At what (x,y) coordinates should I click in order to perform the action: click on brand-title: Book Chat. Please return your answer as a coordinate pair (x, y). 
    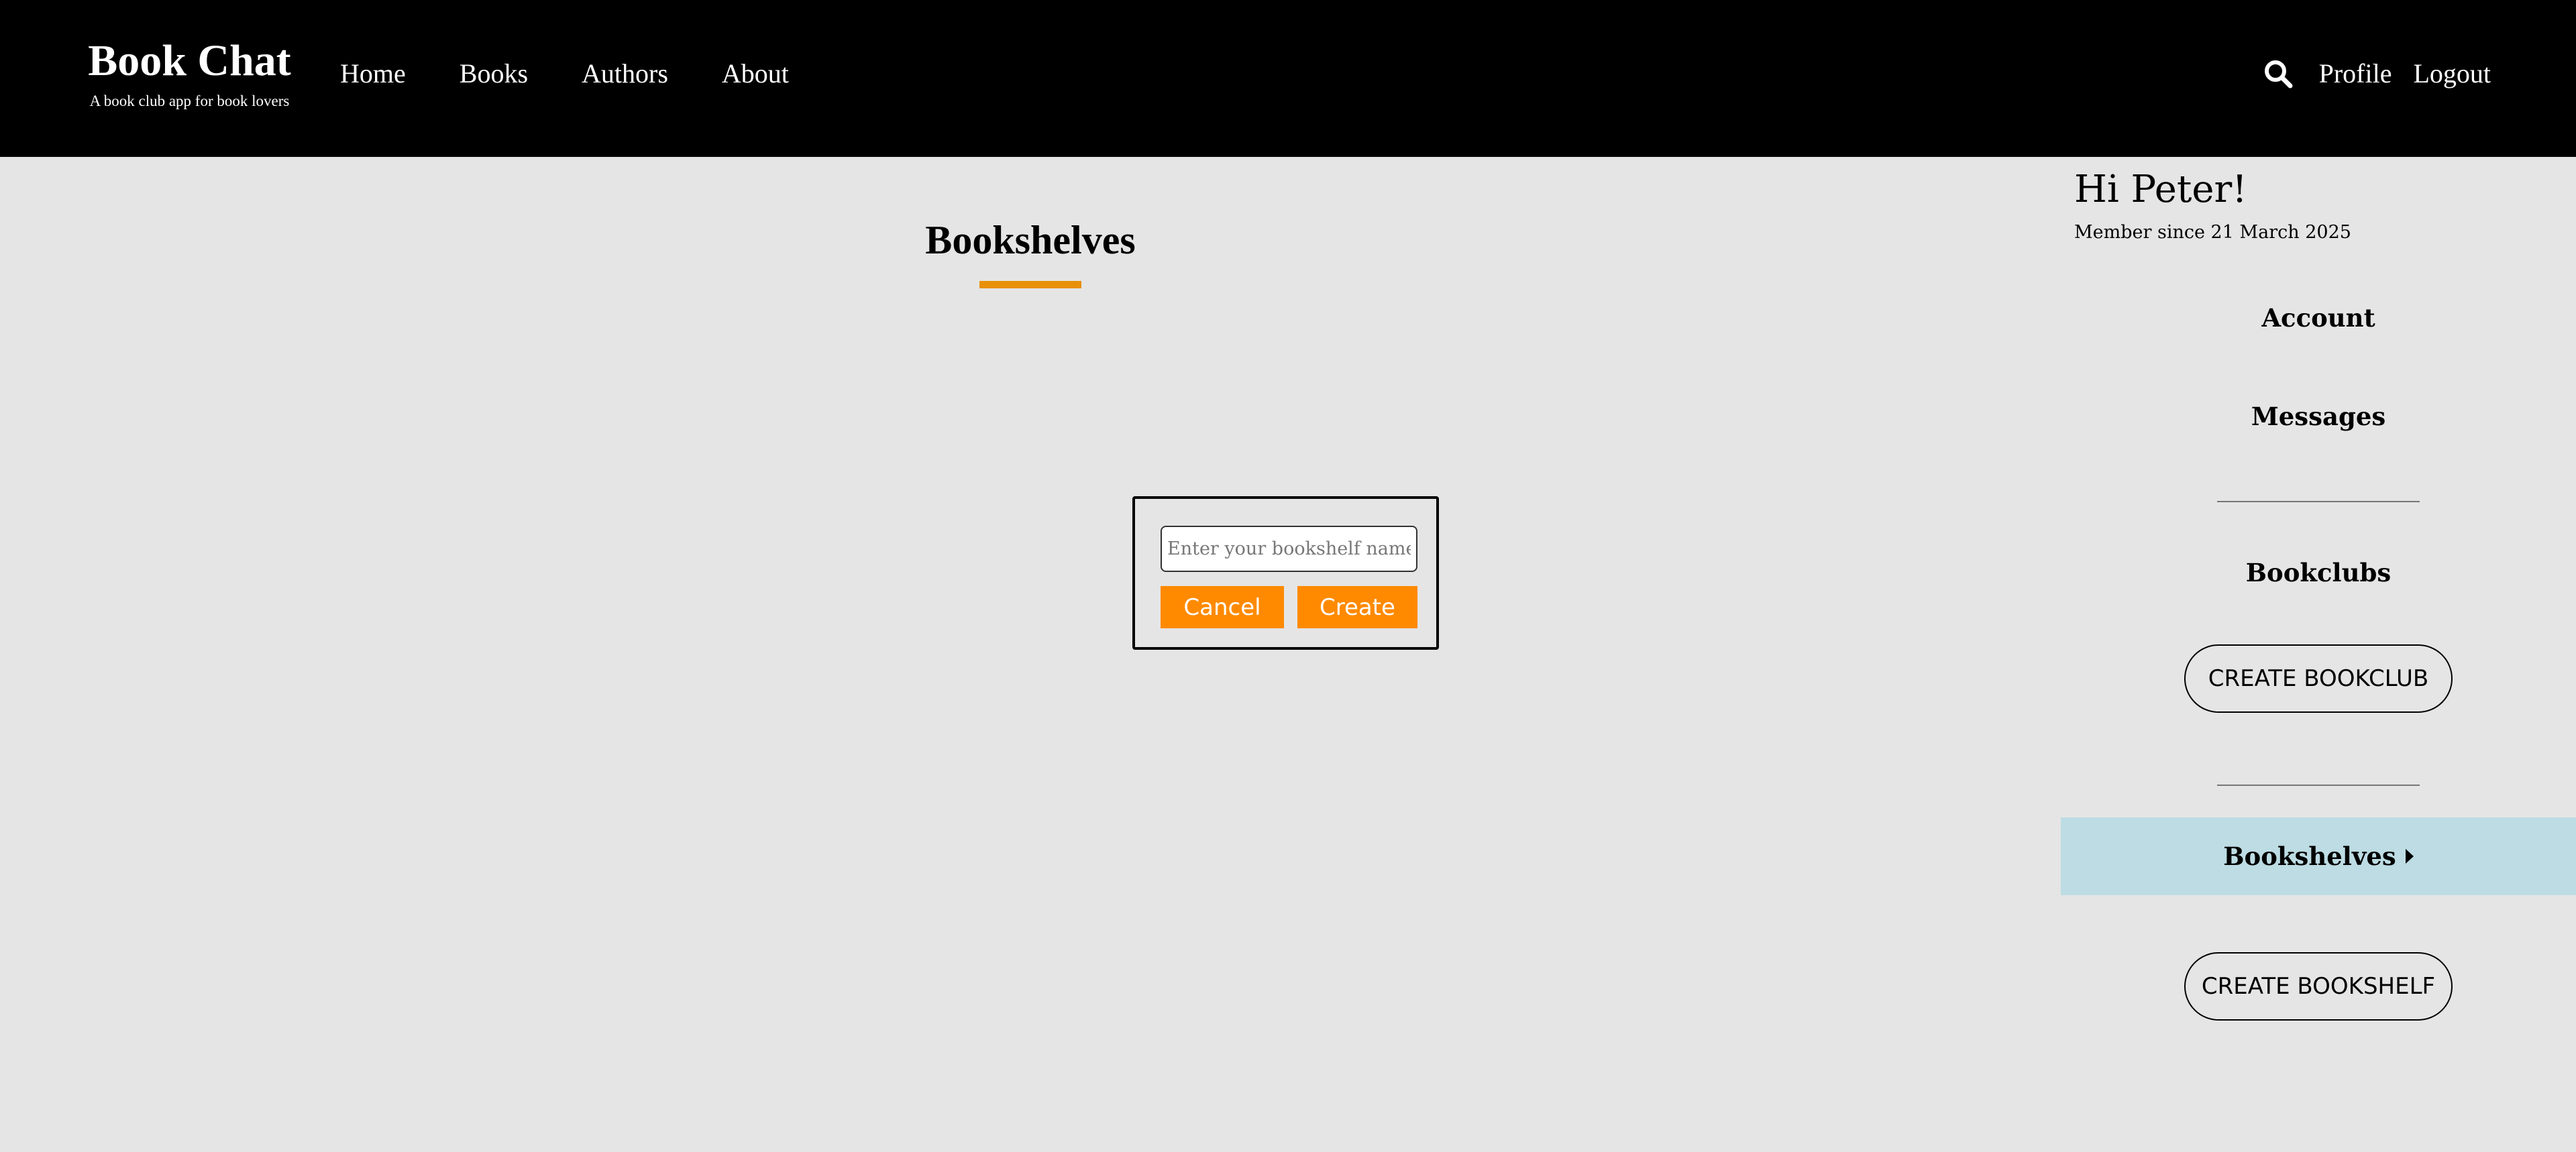
    Looking at the image, I should click on (189, 61).